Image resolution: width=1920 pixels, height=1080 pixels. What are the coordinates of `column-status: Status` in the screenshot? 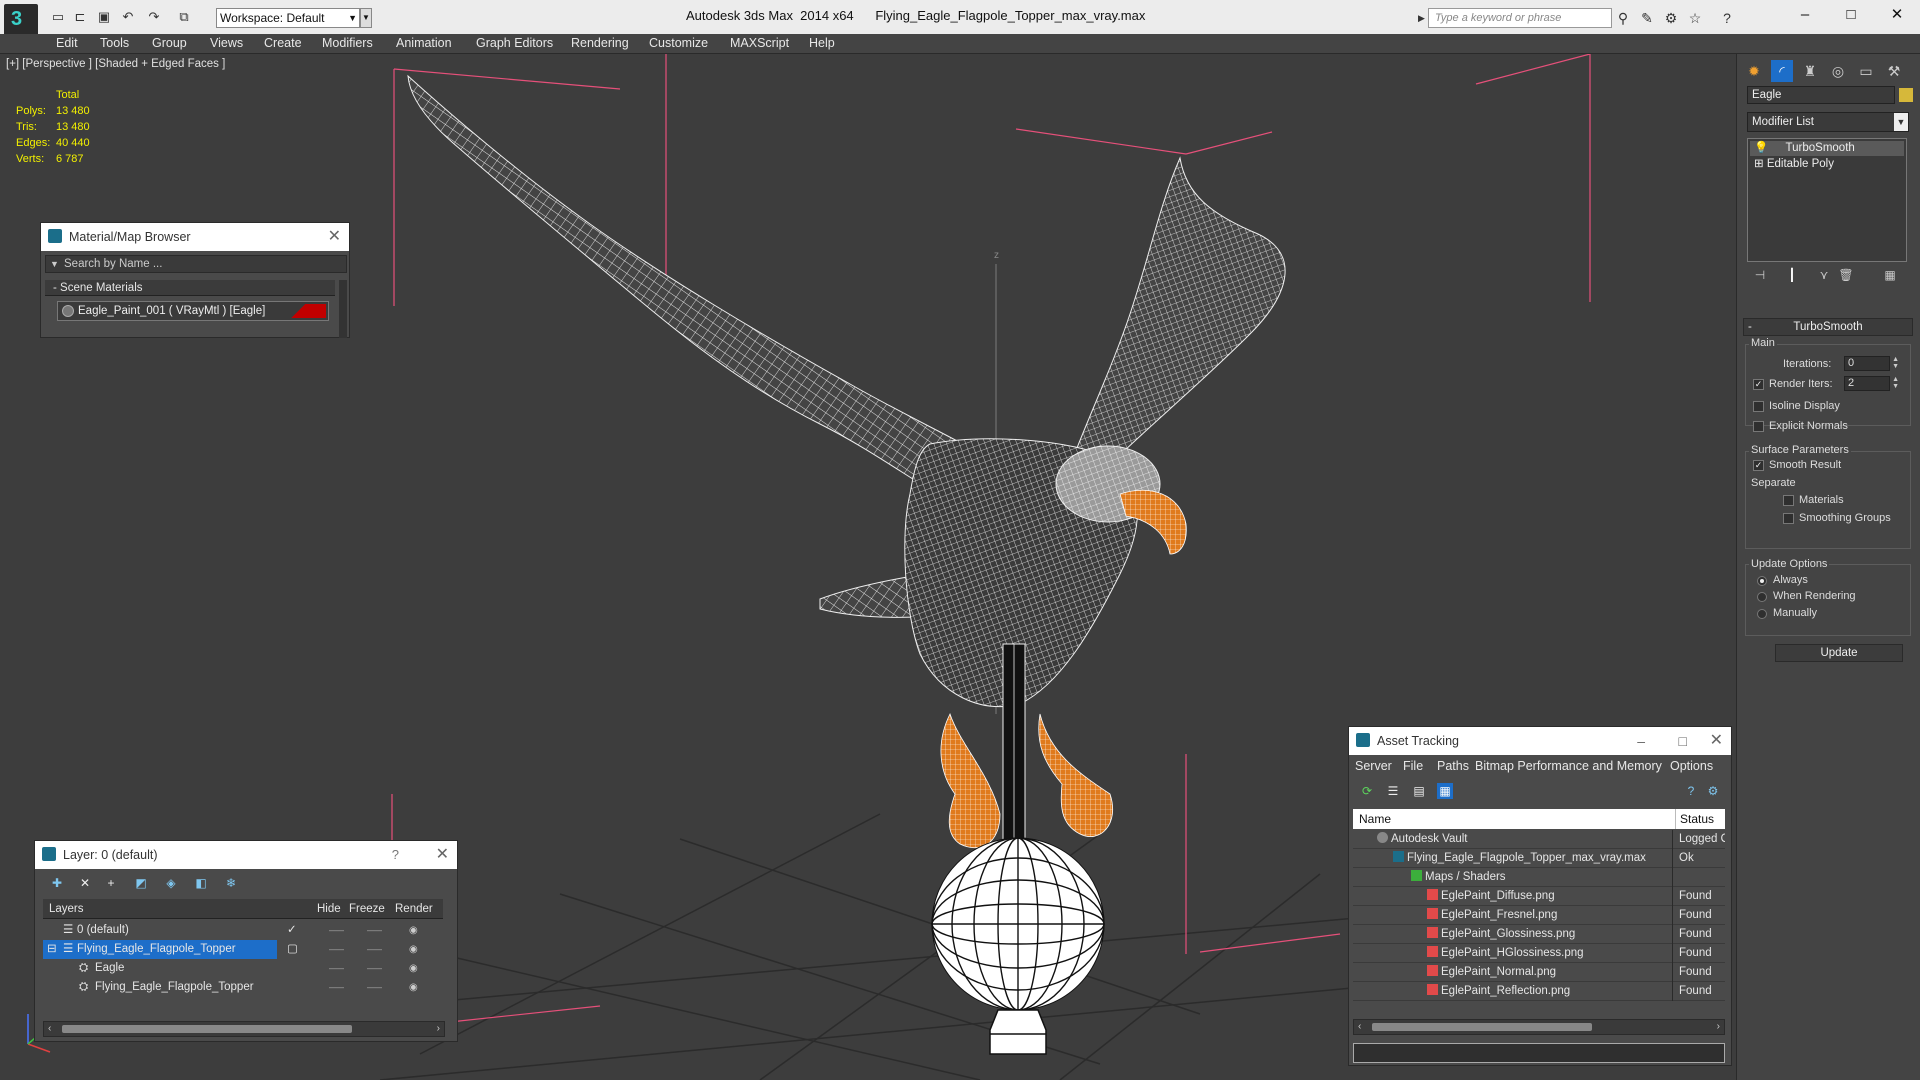 It's located at (1694, 819).